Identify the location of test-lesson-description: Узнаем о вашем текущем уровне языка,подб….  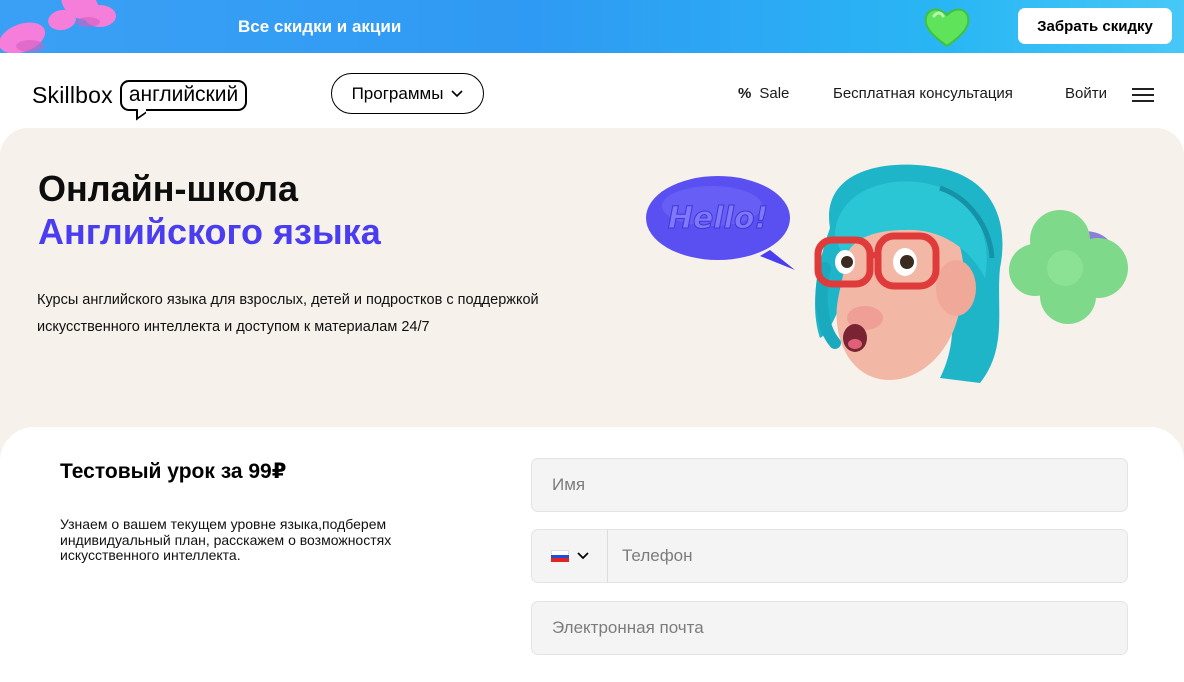
(226, 539).